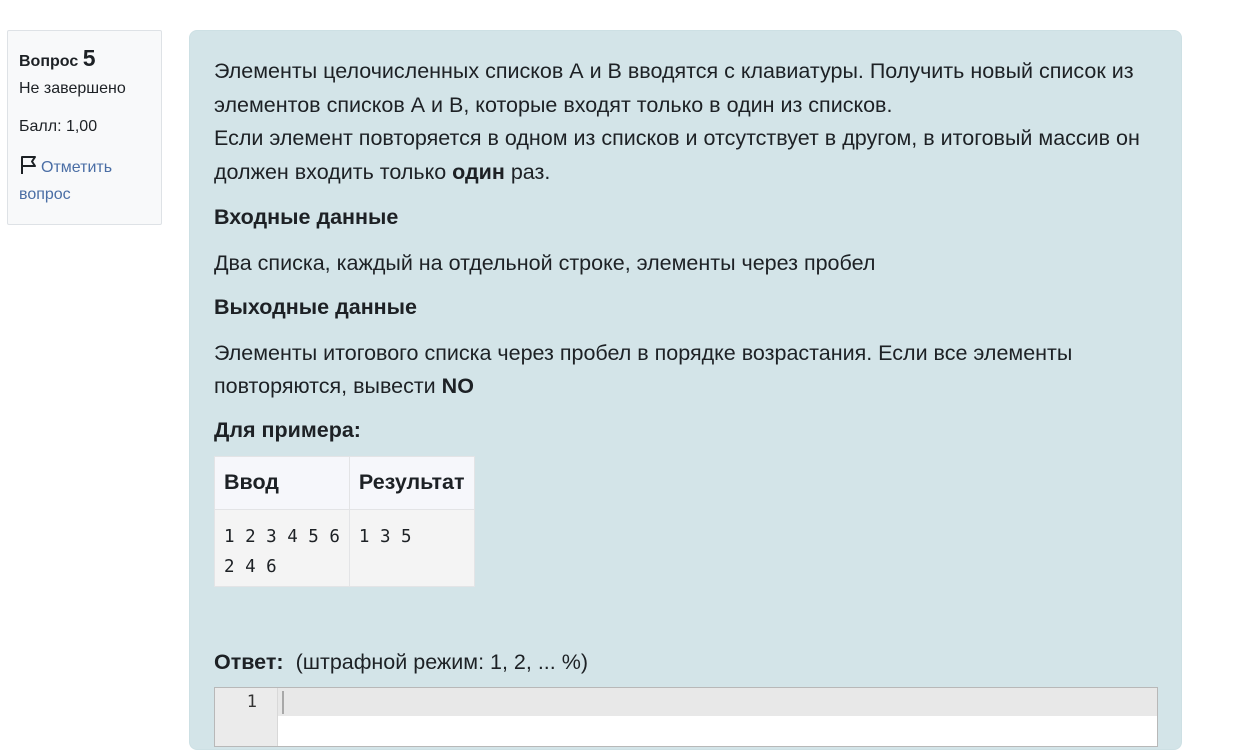 The image size is (1234, 750). Describe the element at coordinates (84, 181) in the screenshot. I see `flag-question-link: Отметить вопрос` at that location.